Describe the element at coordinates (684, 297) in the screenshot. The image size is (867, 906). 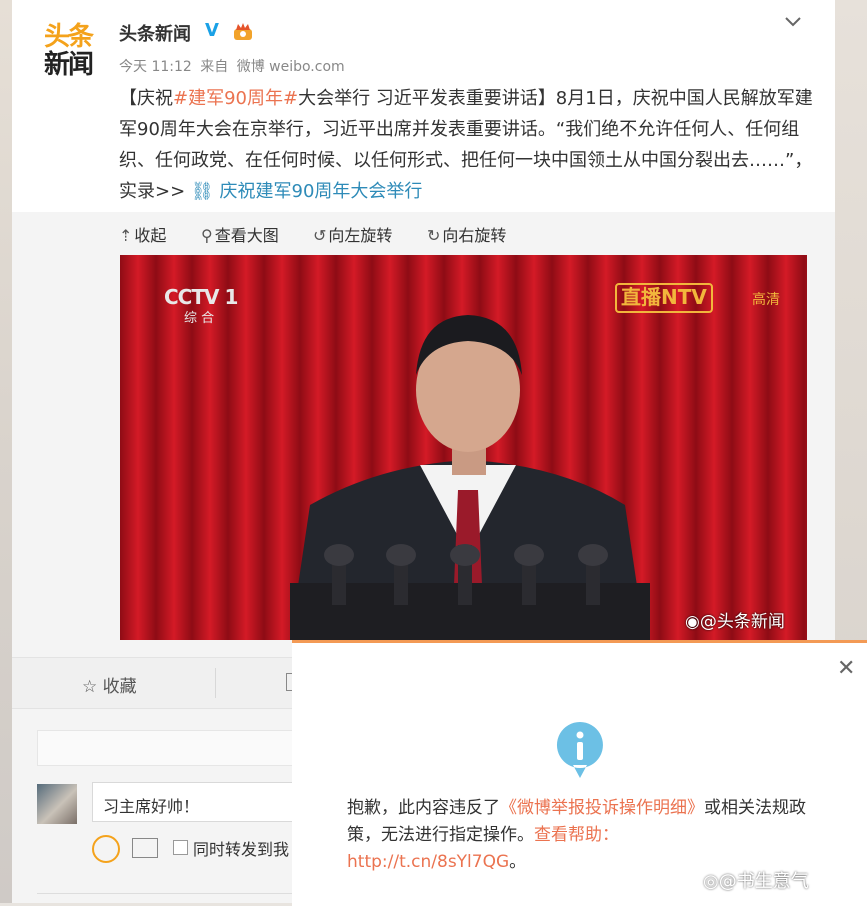
I see `ntv-label: NTV` at that location.